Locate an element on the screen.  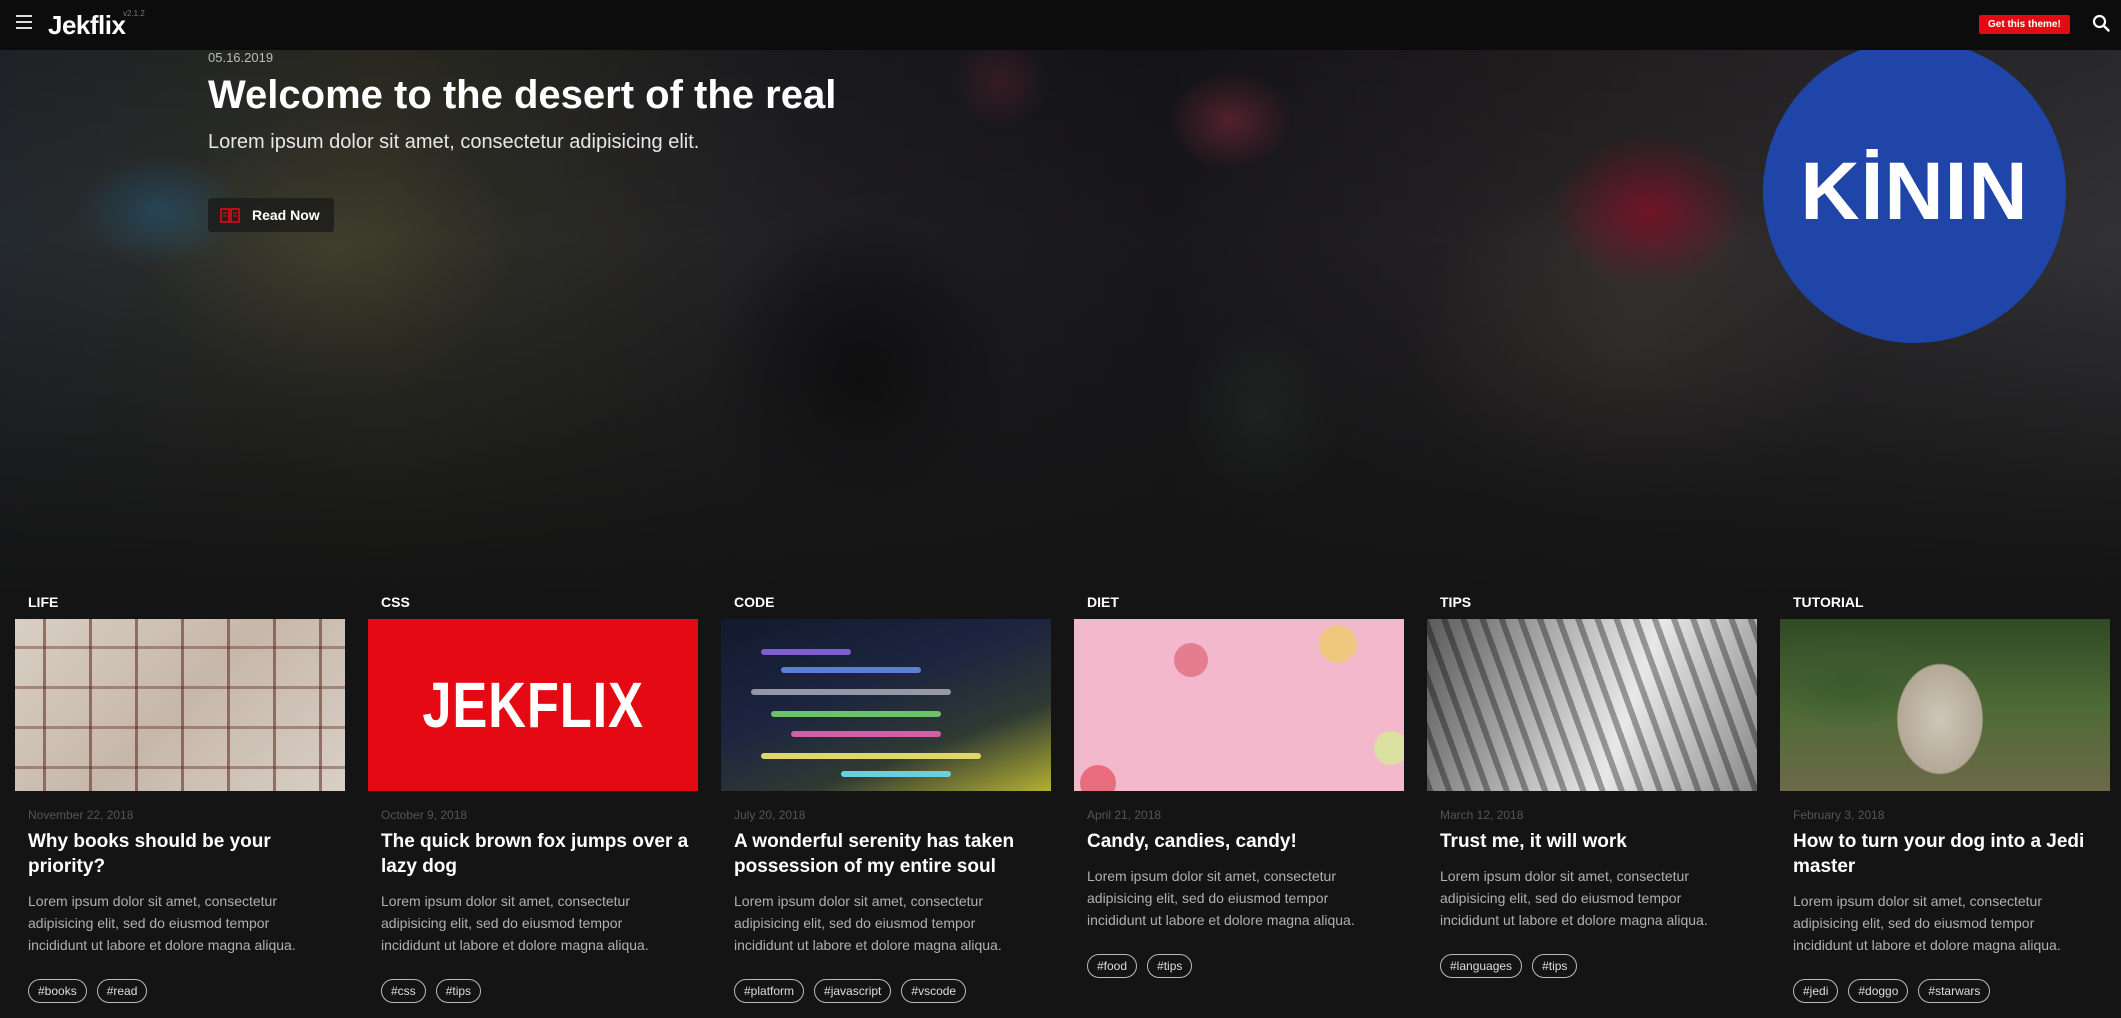
card-title: Why books should be your priority? is located at coordinates (185, 854).